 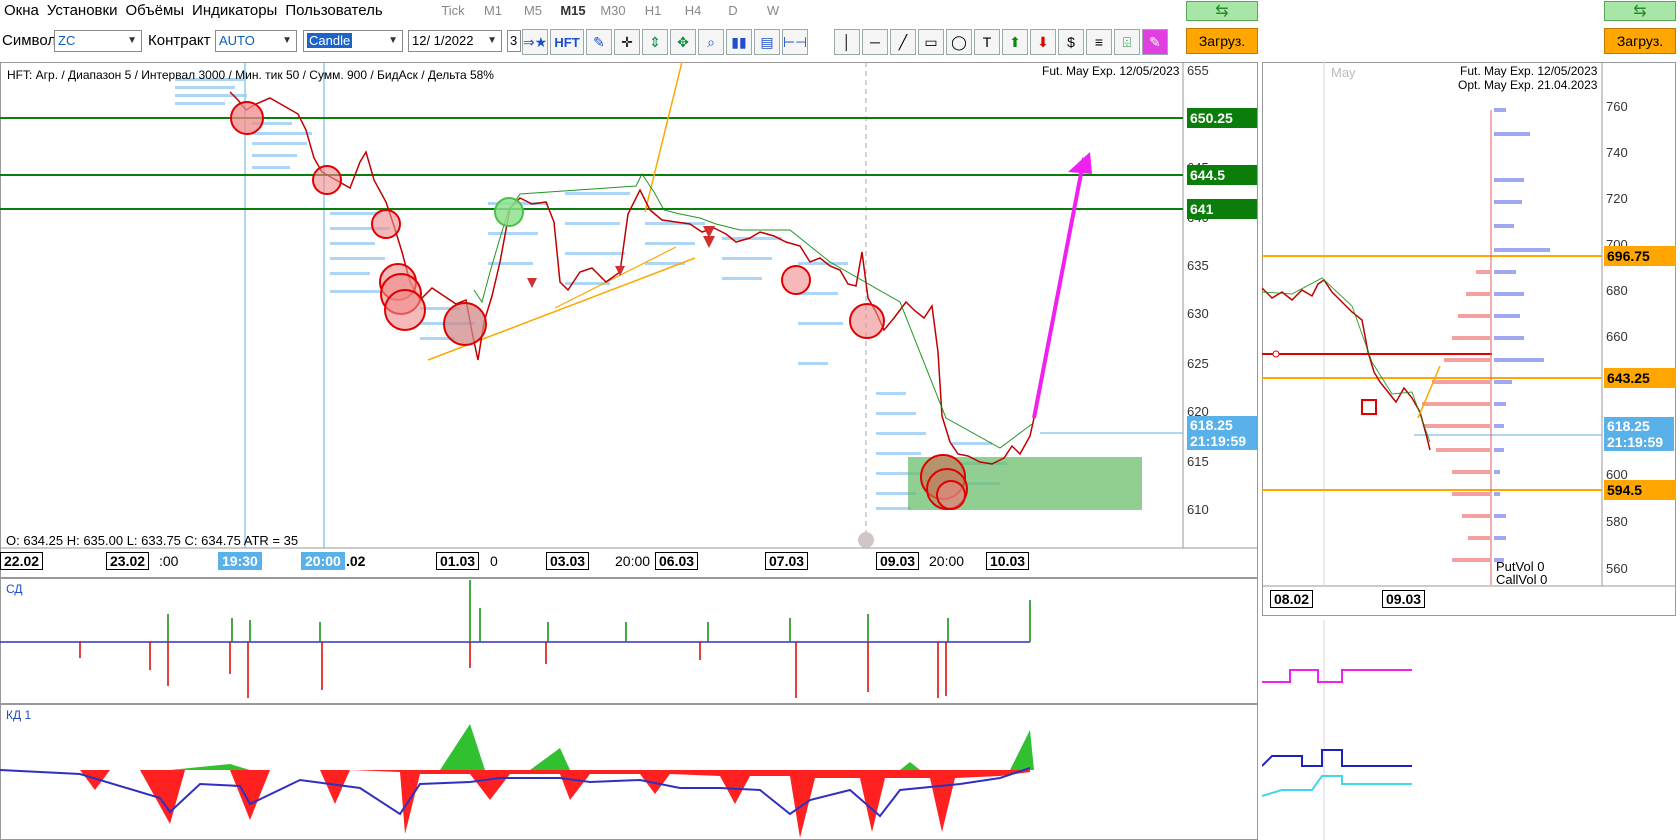 What do you see at coordinates (455, 41) in the screenshot?
I see `date-picker: 12/ 1/2022 ▼` at bounding box center [455, 41].